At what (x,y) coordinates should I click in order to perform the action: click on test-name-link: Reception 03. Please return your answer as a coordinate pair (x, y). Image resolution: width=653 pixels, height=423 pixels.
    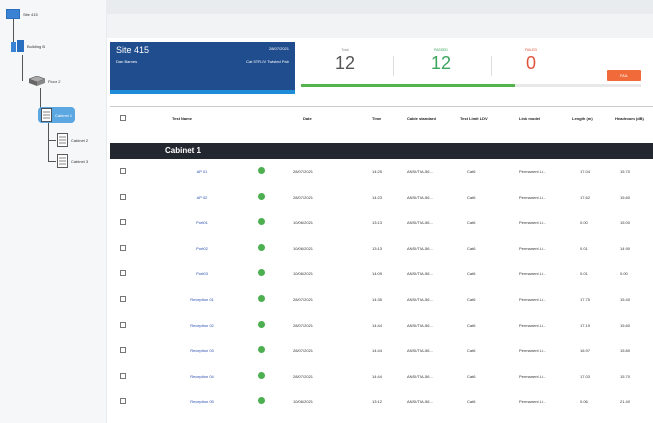
    Looking at the image, I should click on (202, 350).